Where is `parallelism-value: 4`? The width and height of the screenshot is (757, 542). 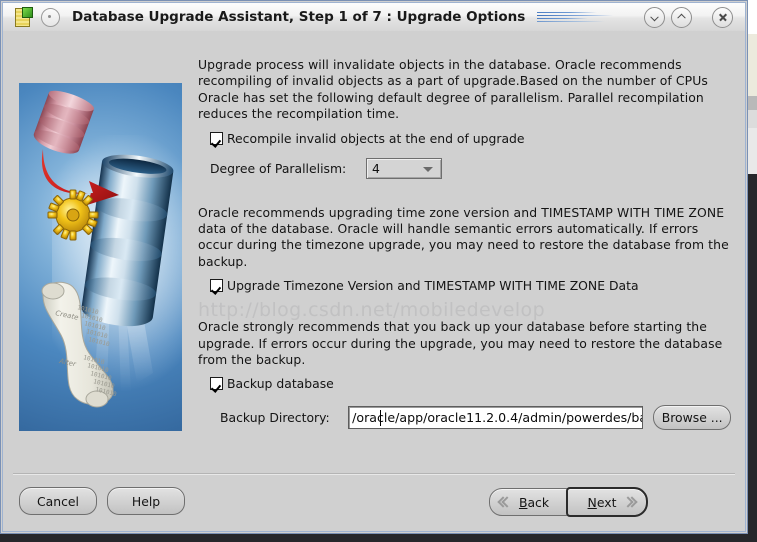
parallelism-value: 4 is located at coordinates (376, 168).